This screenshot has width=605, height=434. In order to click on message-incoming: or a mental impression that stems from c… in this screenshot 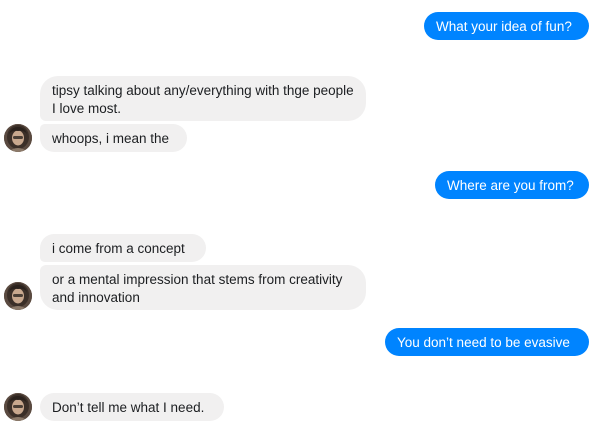, I will do `click(203, 287)`.